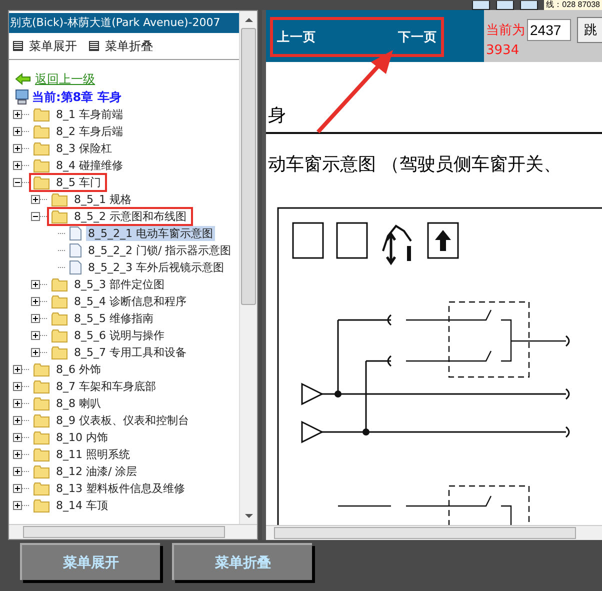 The height and width of the screenshot is (591, 602). Describe the element at coordinates (248, 267) in the screenshot. I see `vertical-scrollbar` at that location.